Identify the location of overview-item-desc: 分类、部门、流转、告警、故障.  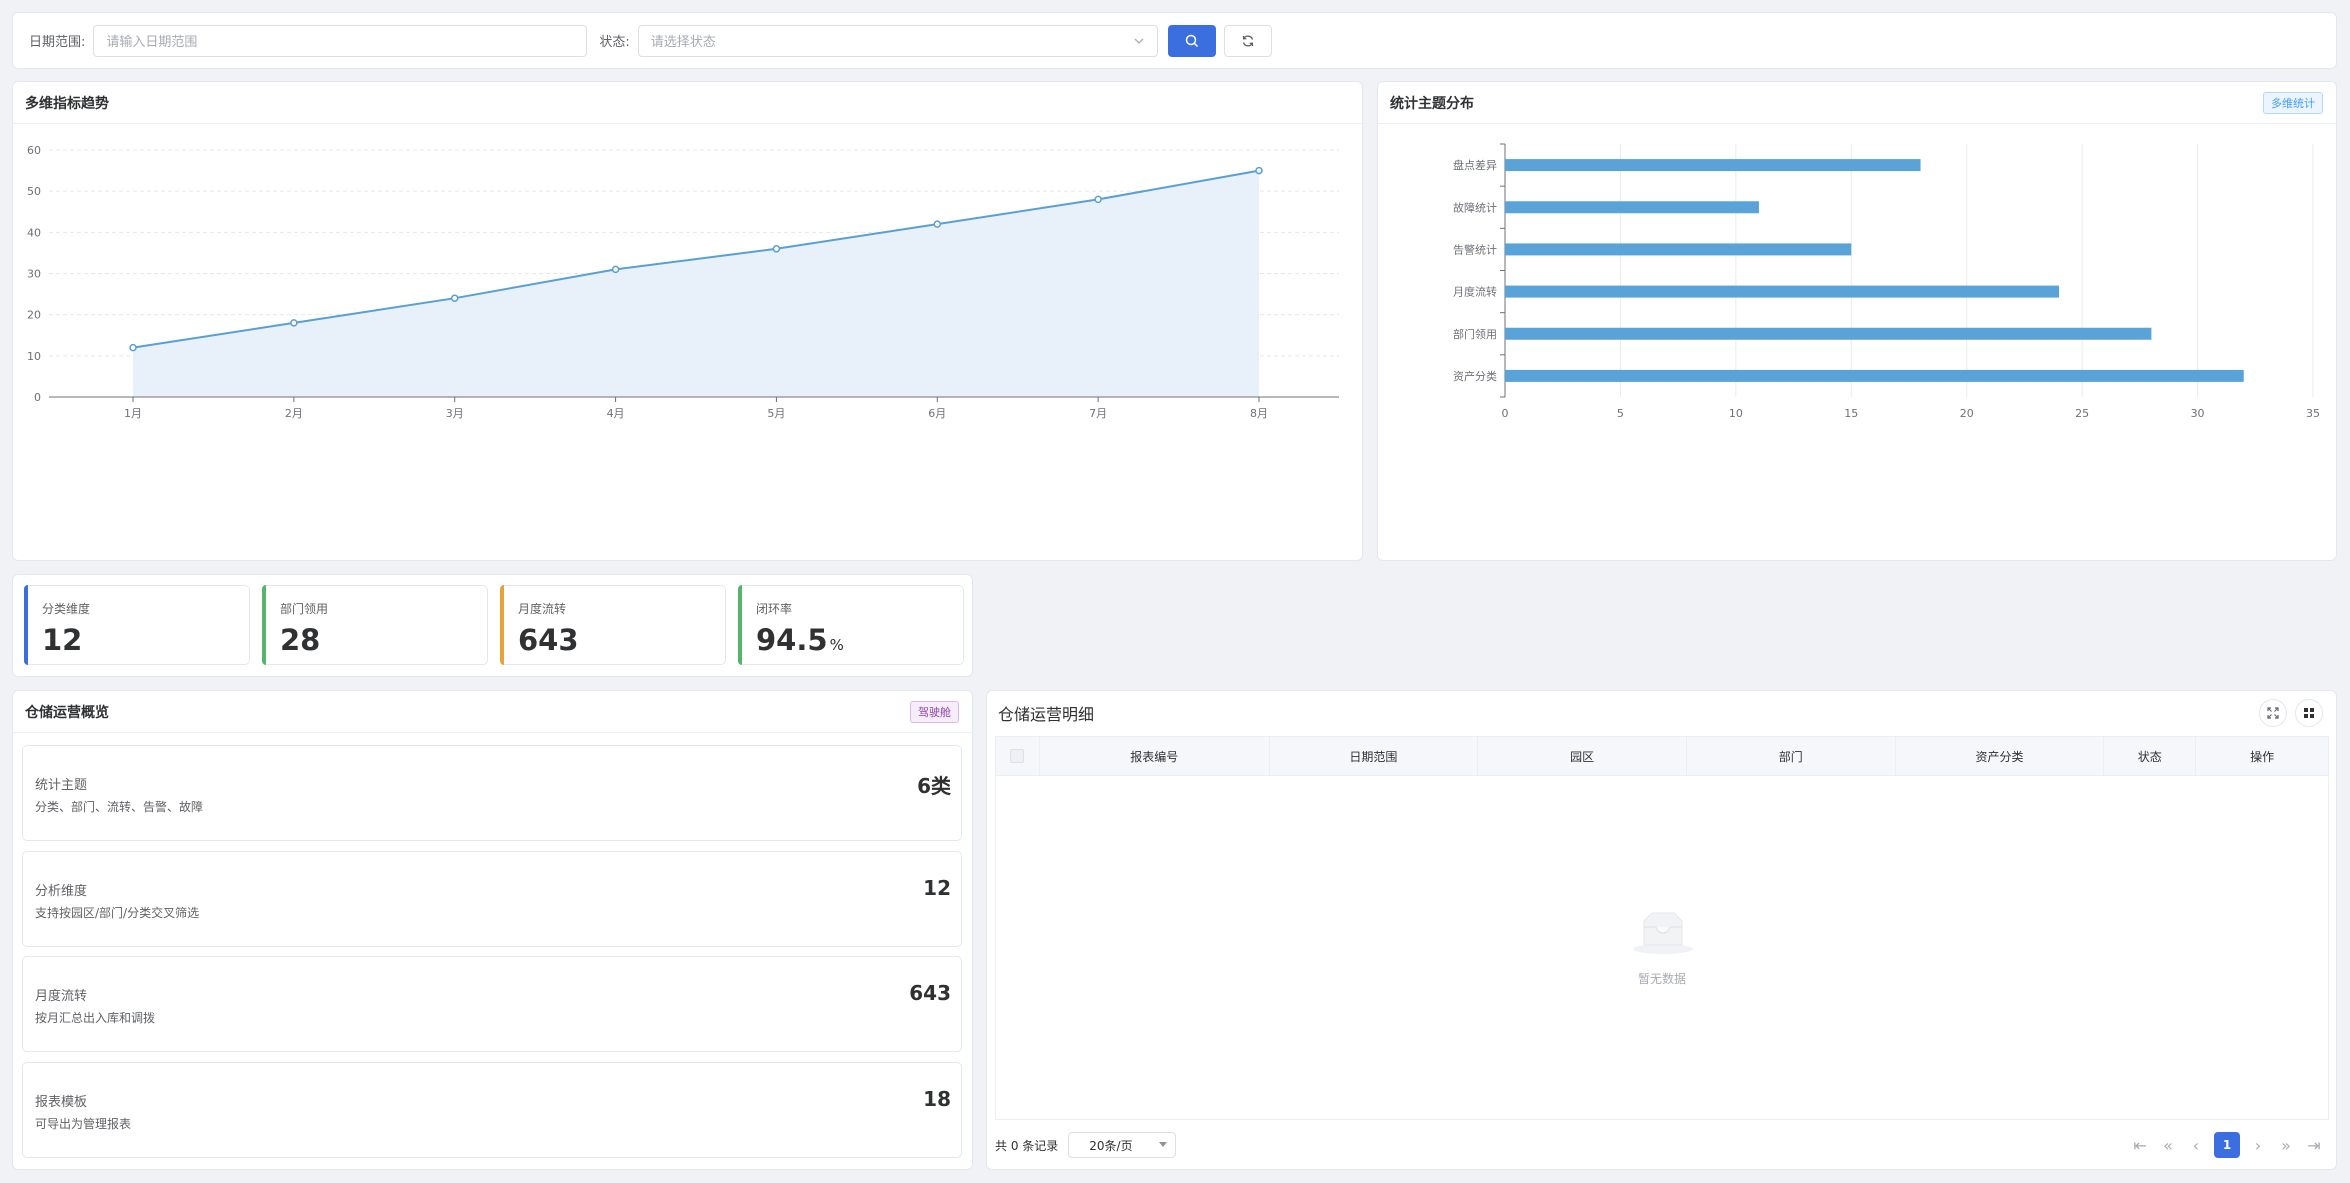
(119, 807).